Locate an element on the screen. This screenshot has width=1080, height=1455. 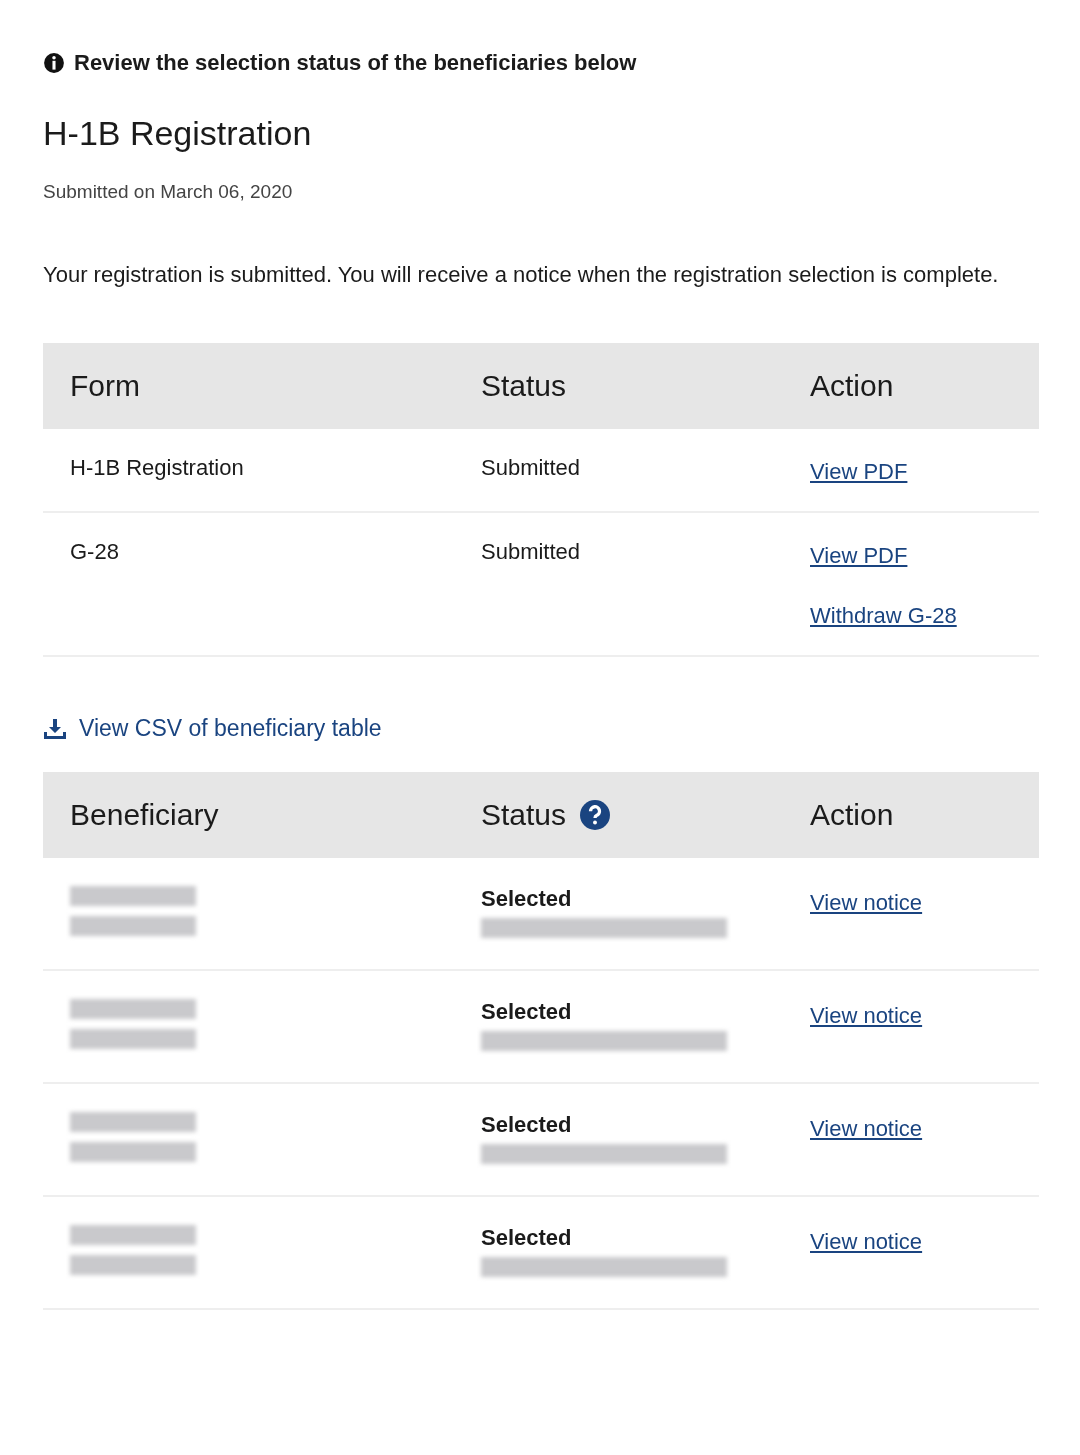
help-icon is located at coordinates (595, 815).